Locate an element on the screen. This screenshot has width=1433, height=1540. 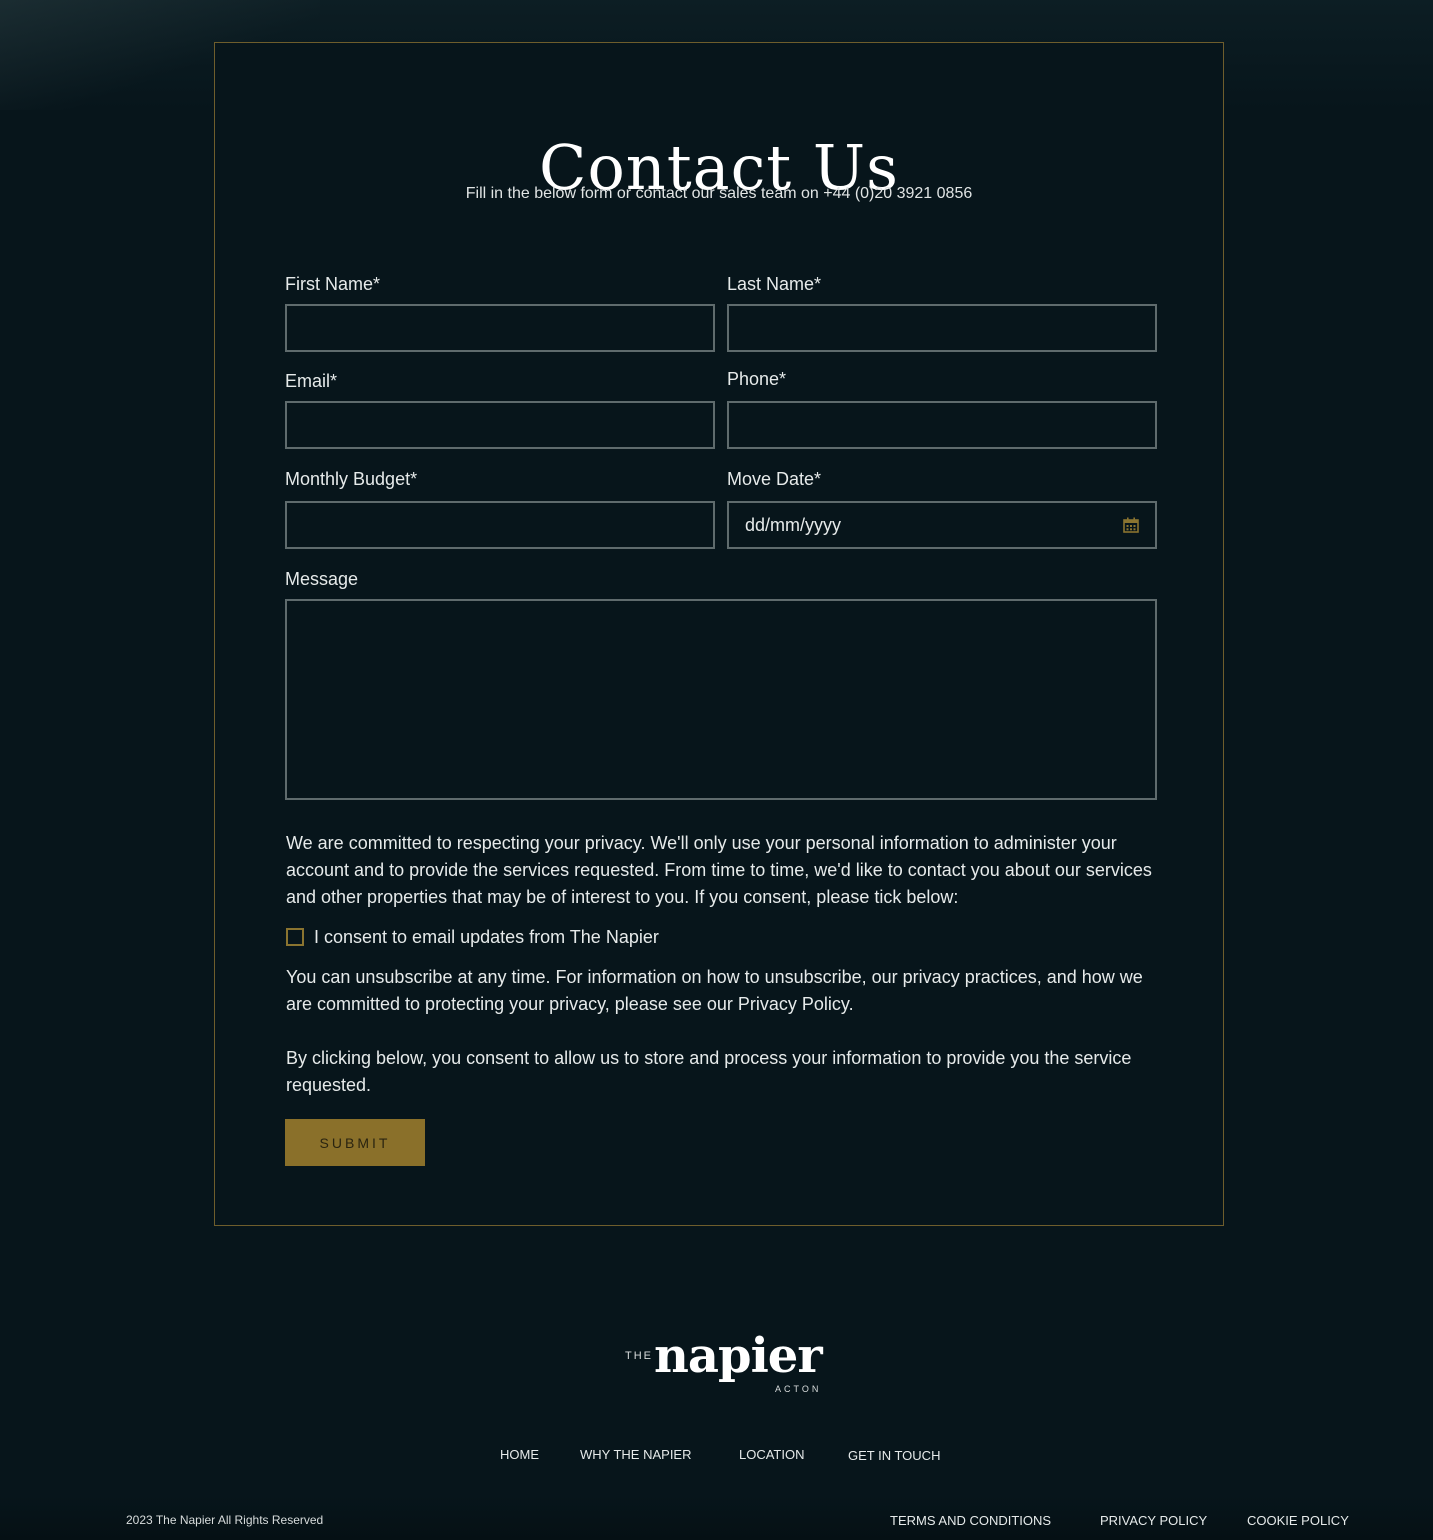
move-date-field: dd/mm/yyyy is located at coordinates (942, 525).